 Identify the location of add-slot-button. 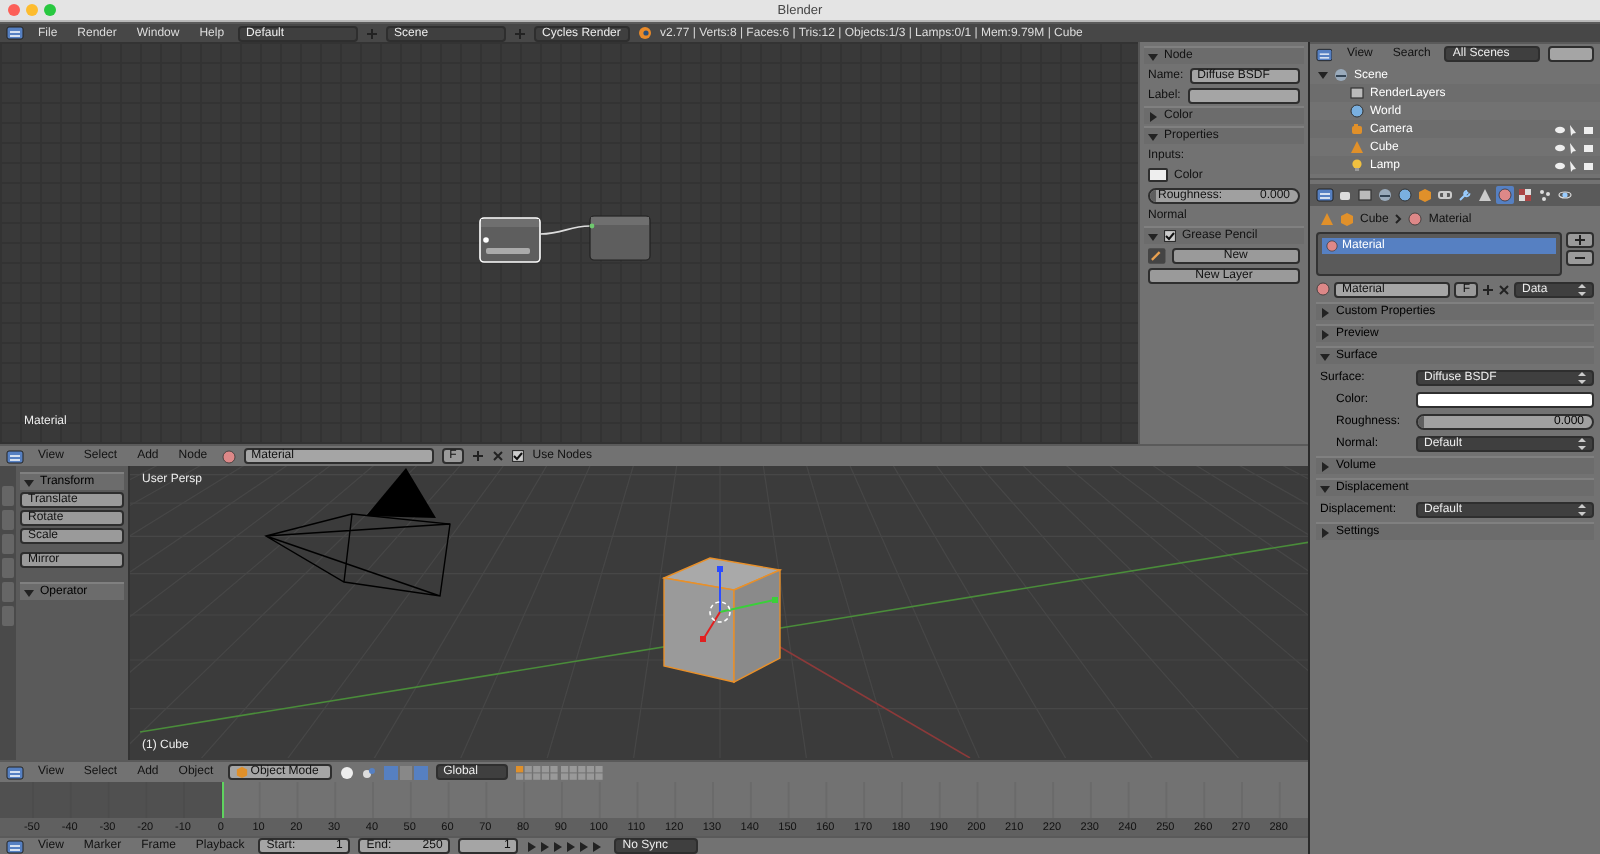
(1580, 240).